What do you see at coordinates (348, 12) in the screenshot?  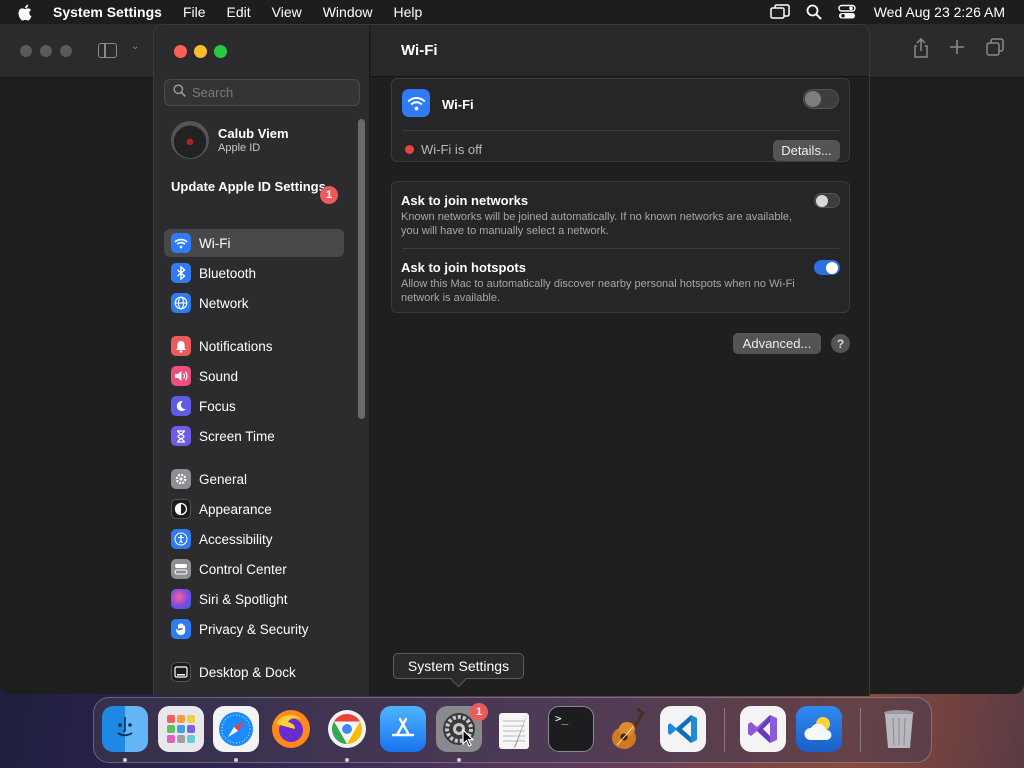 I see `menu-window: Window` at bounding box center [348, 12].